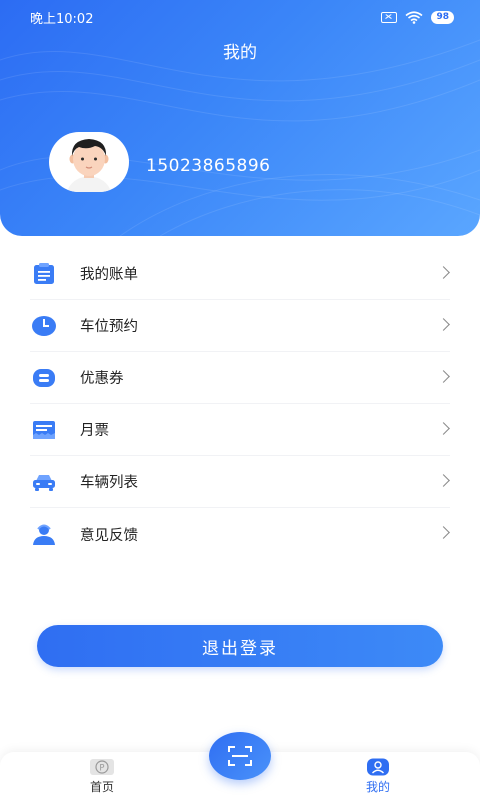 Image resolution: width=480 pixels, height=800 pixels. I want to click on scan-button, so click(240, 756).